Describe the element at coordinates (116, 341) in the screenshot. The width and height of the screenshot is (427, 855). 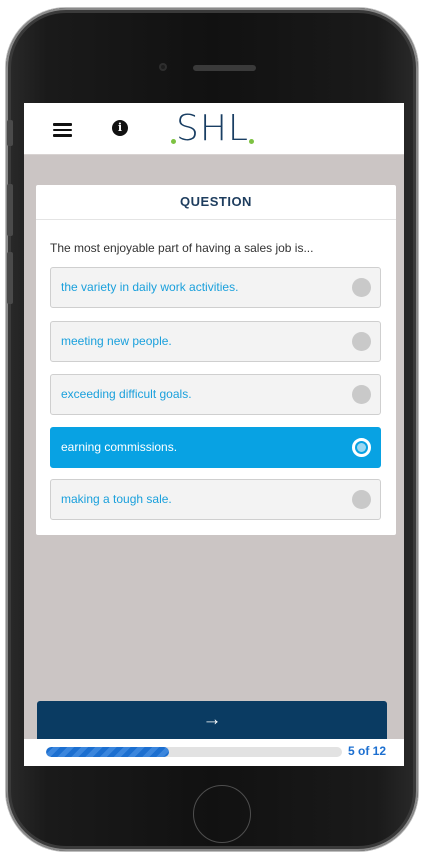
I see `option-label: meeting new people.` at that location.